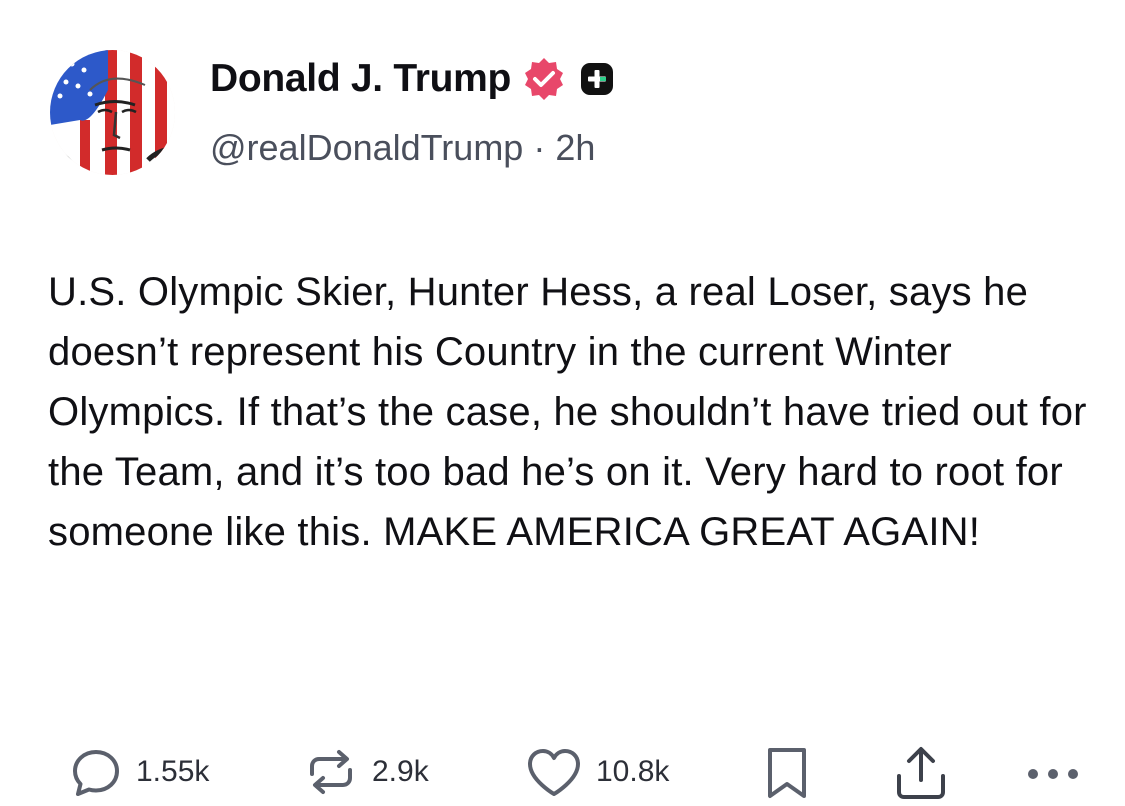 The height and width of the screenshot is (806, 1125). What do you see at coordinates (96, 772) in the screenshot?
I see `reply-bubble-icon` at bounding box center [96, 772].